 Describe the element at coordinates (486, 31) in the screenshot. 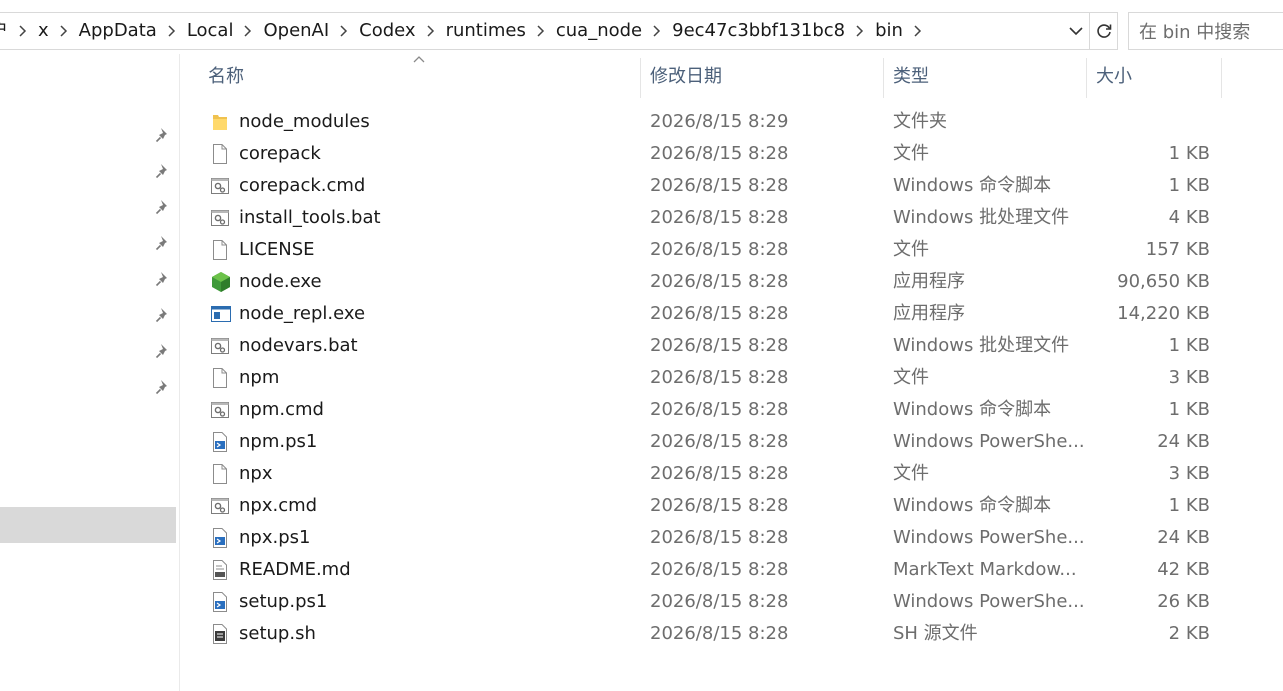

I see `breadcrumb-item: runtimes` at that location.